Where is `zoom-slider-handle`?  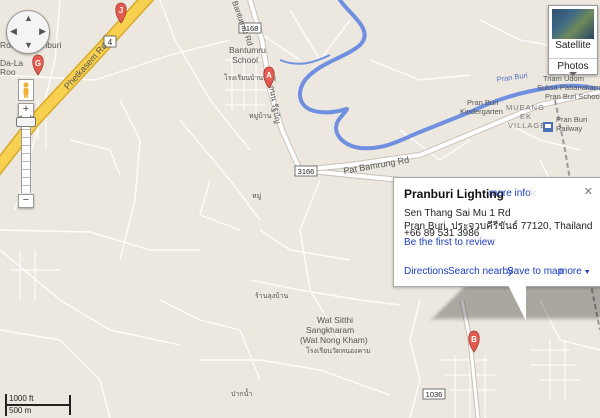
zoom-slider-handle is located at coordinates (26, 122).